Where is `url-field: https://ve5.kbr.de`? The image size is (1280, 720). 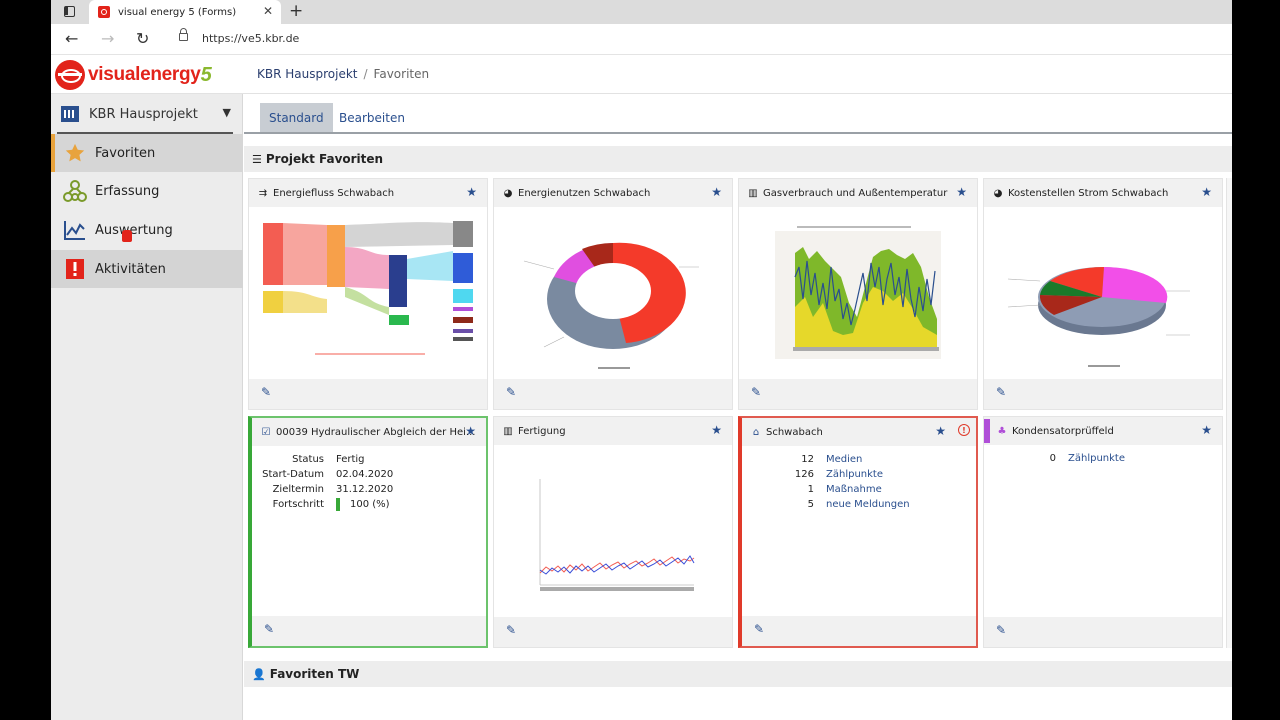 url-field: https://ve5.kbr.de is located at coordinates (250, 38).